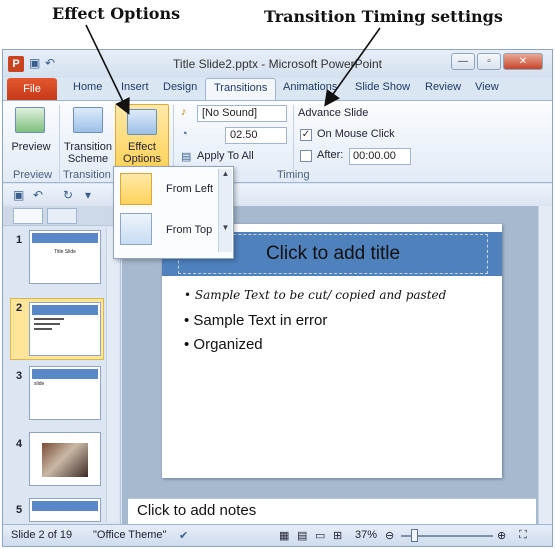 The image size is (555, 549). What do you see at coordinates (65, 393) in the screenshot?
I see `slide-thumbnail-3: slide` at bounding box center [65, 393].